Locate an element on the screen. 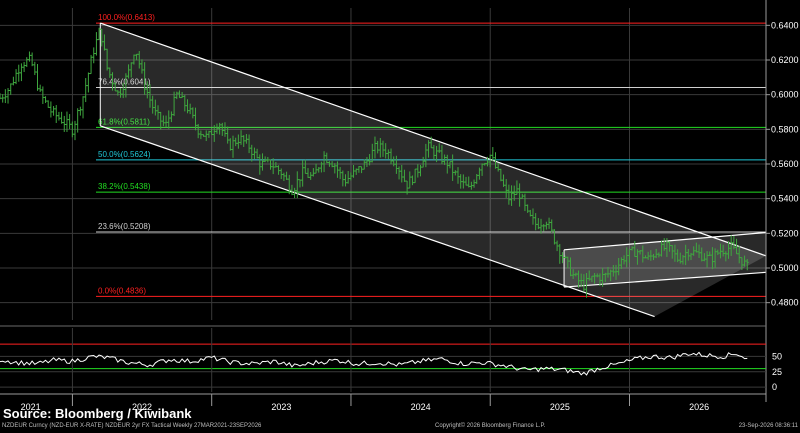 Image resolution: width=800 pixels, height=433 pixels. price-tick-label: 0.6400 is located at coordinates (785, 25).